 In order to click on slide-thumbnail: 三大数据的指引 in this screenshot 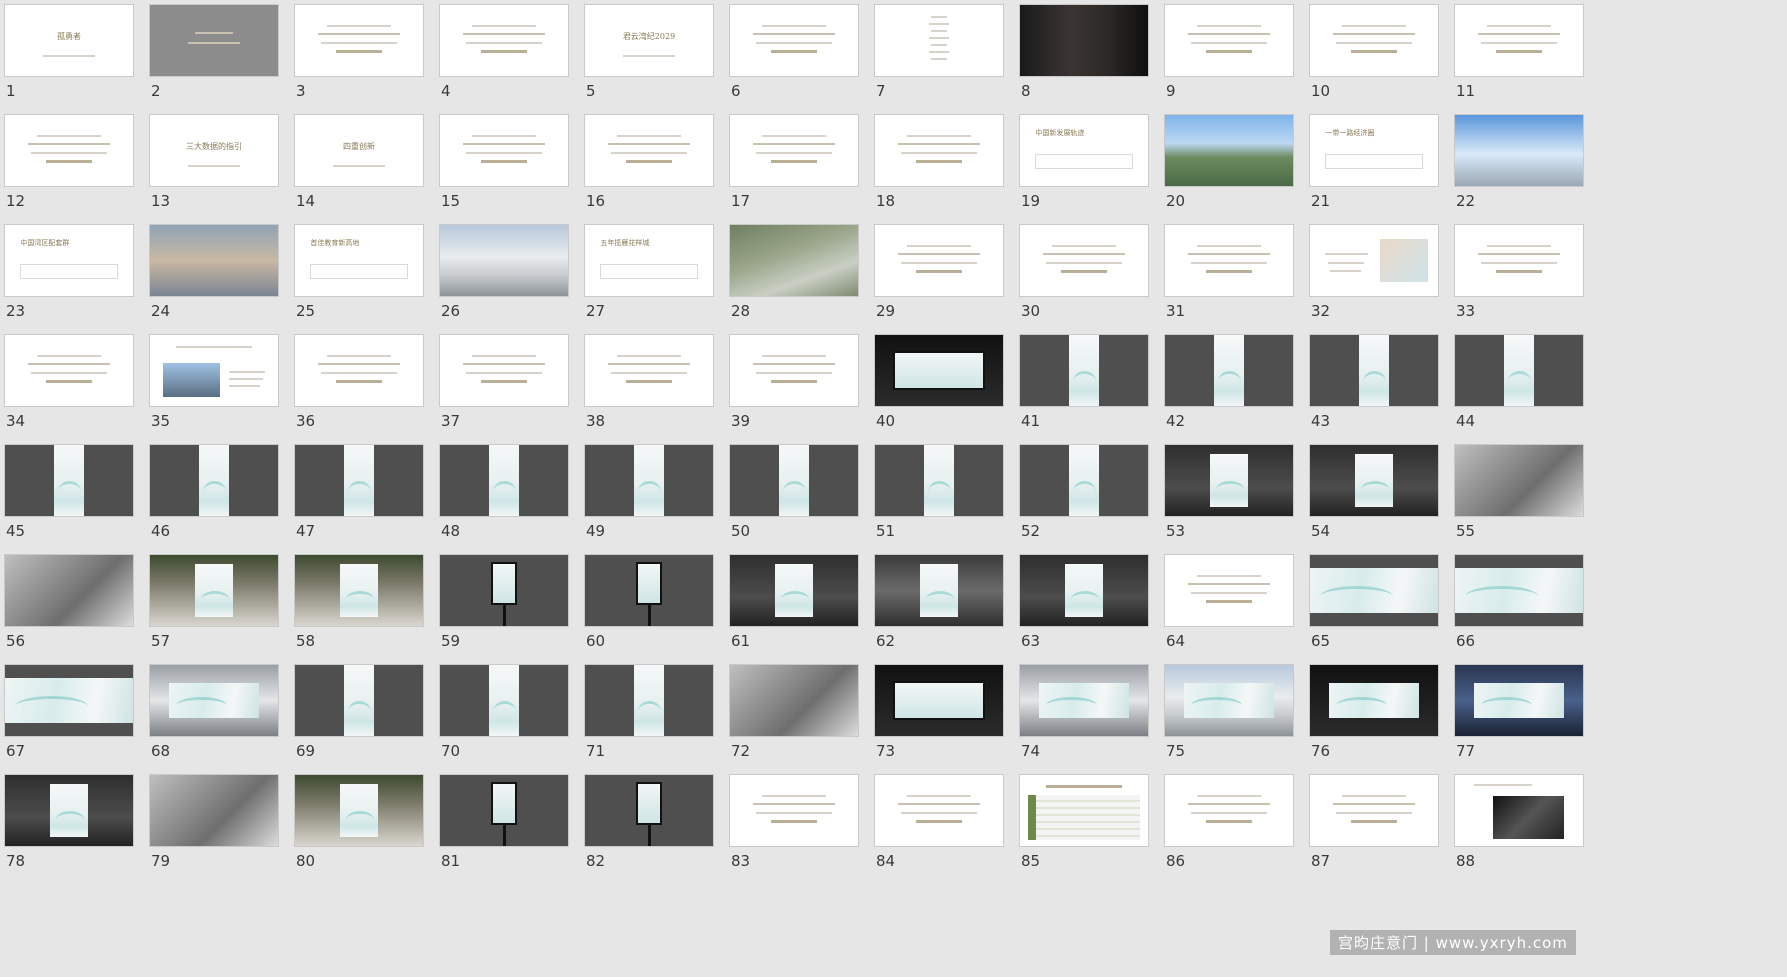, I will do `click(214, 150)`.